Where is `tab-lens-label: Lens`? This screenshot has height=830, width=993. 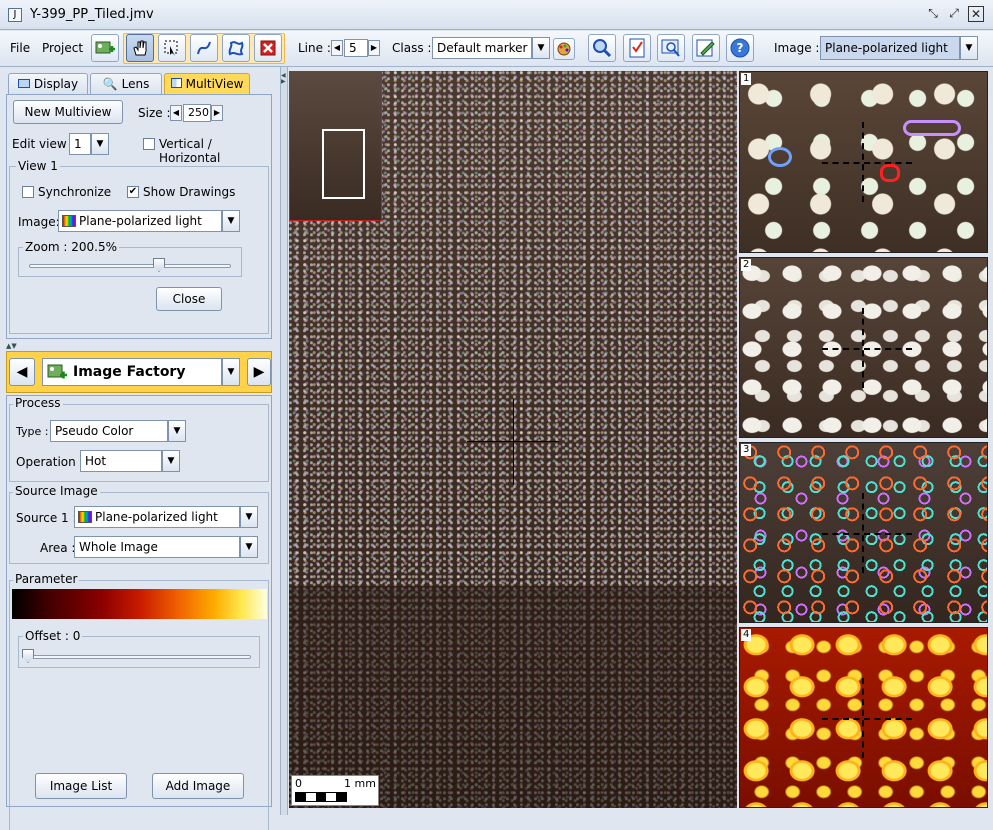 tab-lens-label: Lens is located at coordinates (135, 84).